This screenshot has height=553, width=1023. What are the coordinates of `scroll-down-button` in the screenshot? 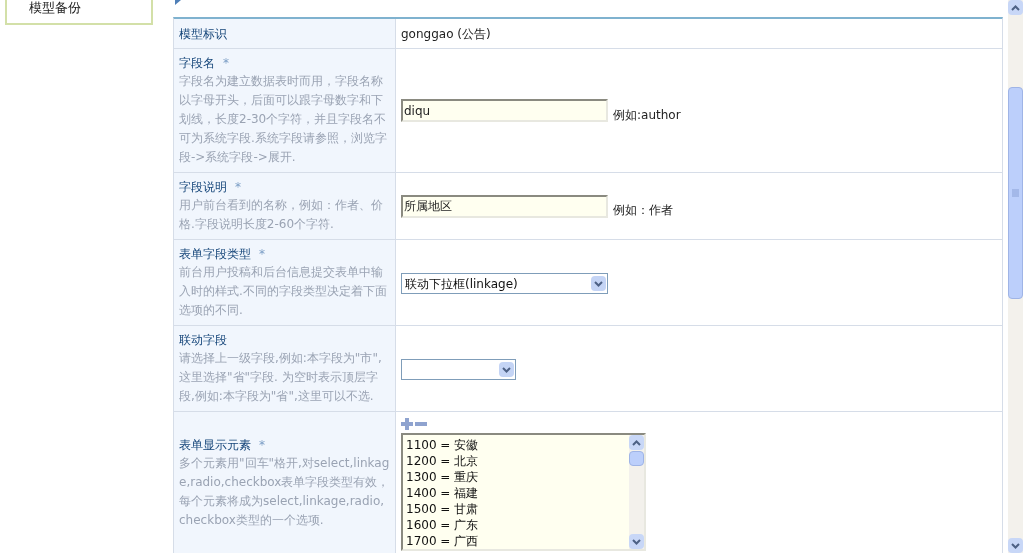 It's located at (1015, 545).